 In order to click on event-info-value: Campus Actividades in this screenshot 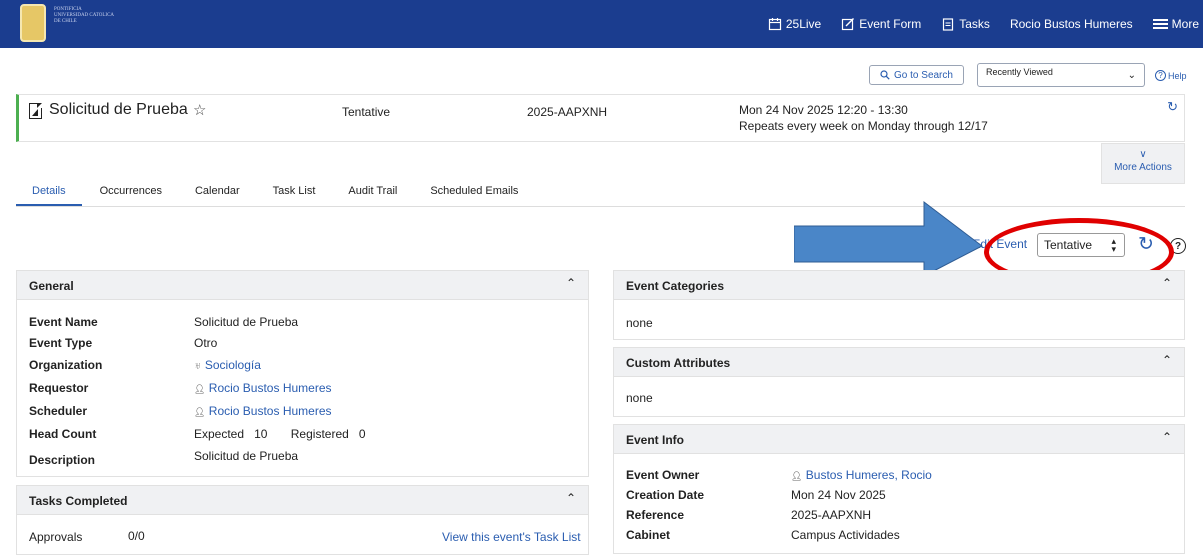, I will do `click(845, 535)`.